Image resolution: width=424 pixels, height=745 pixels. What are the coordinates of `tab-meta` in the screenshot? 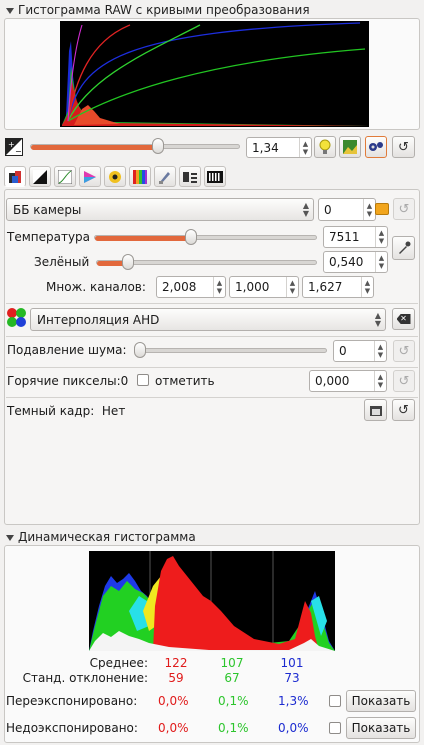 It's located at (190, 176).